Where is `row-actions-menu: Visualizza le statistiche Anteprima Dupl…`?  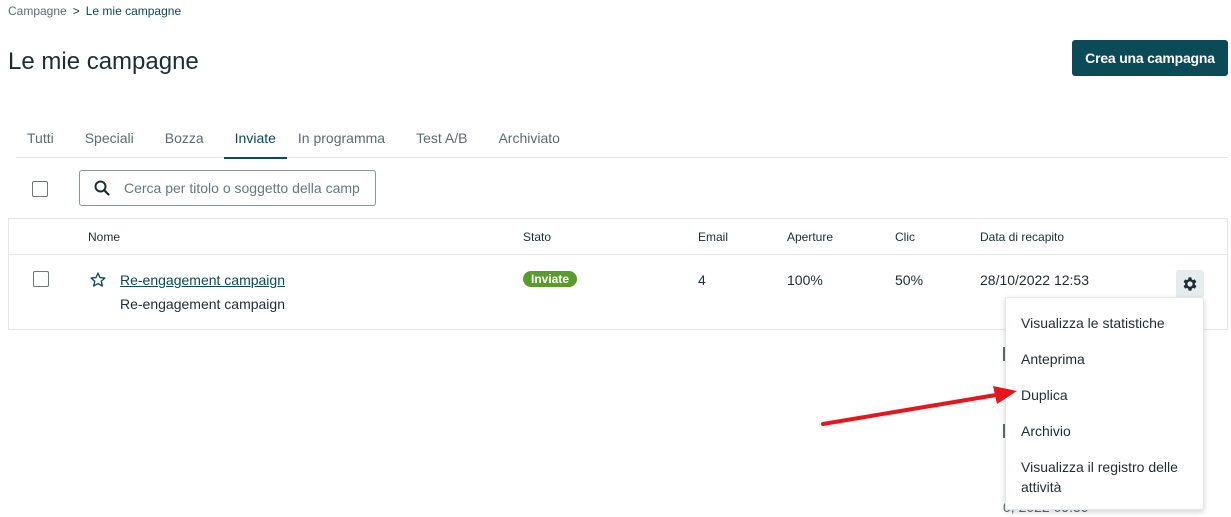 row-actions-menu: Visualizza le statistiche Anteprima Dupl… is located at coordinates (1104, 403).